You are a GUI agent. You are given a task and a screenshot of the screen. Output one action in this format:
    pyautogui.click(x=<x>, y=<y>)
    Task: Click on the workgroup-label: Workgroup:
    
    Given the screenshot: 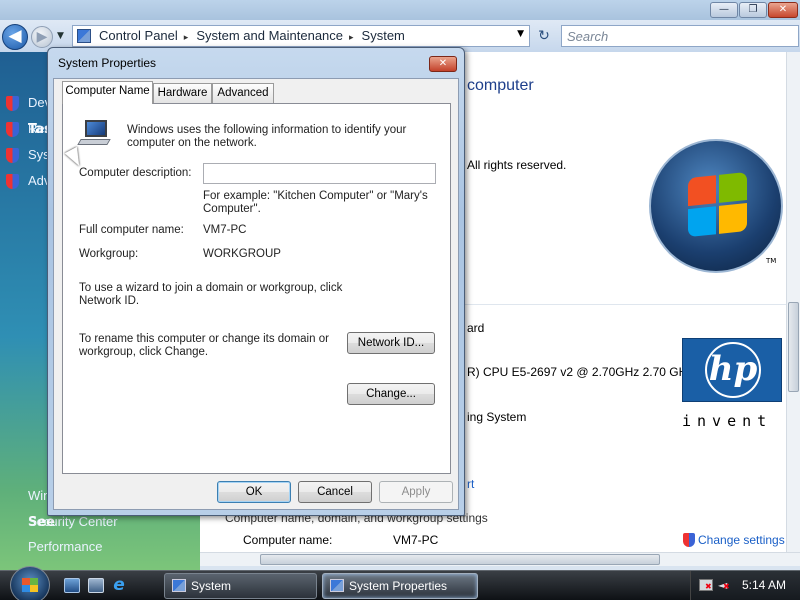 What is the action you would take?
    pyautogui.click(x=109, y=254)
    